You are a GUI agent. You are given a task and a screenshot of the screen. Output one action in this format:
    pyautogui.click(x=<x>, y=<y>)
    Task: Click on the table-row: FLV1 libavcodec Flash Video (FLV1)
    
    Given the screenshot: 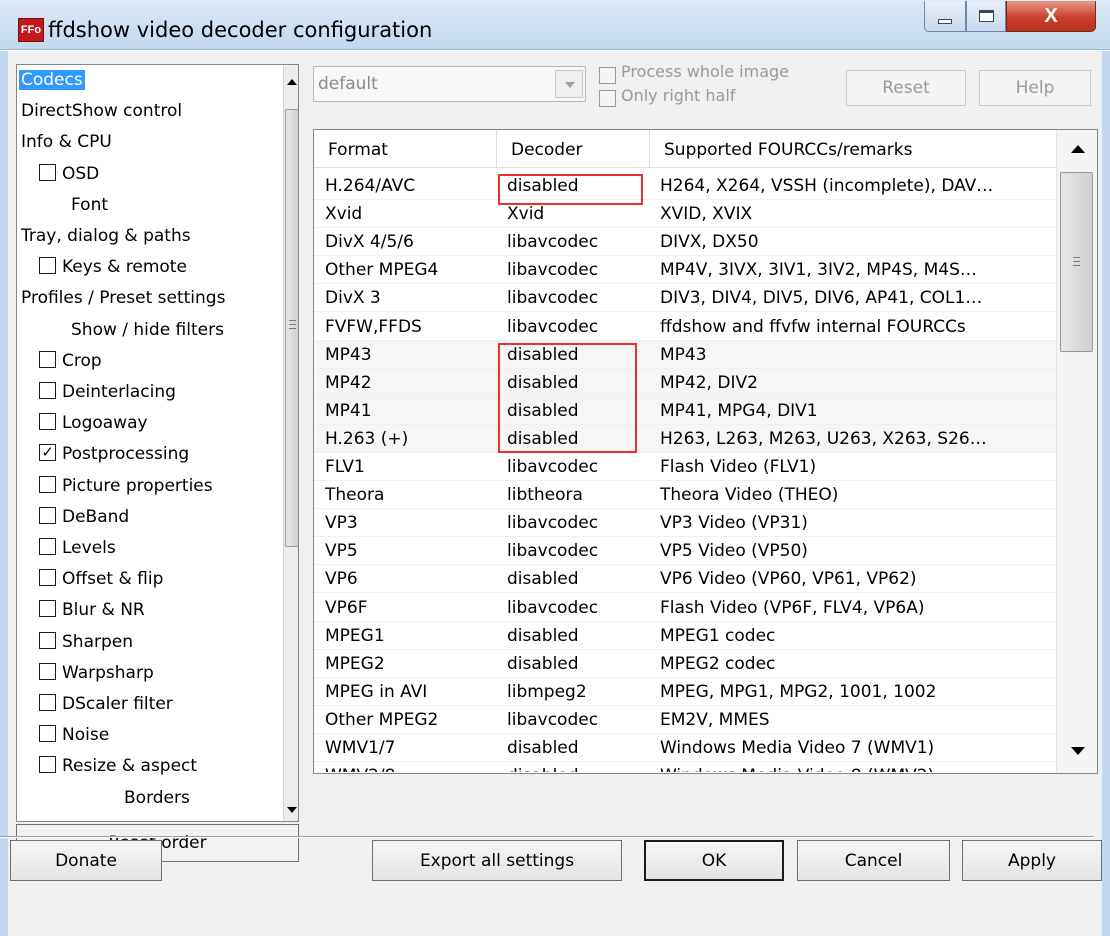 What is the action you would take?
    pyautogui.click(x=685, y=467)
    